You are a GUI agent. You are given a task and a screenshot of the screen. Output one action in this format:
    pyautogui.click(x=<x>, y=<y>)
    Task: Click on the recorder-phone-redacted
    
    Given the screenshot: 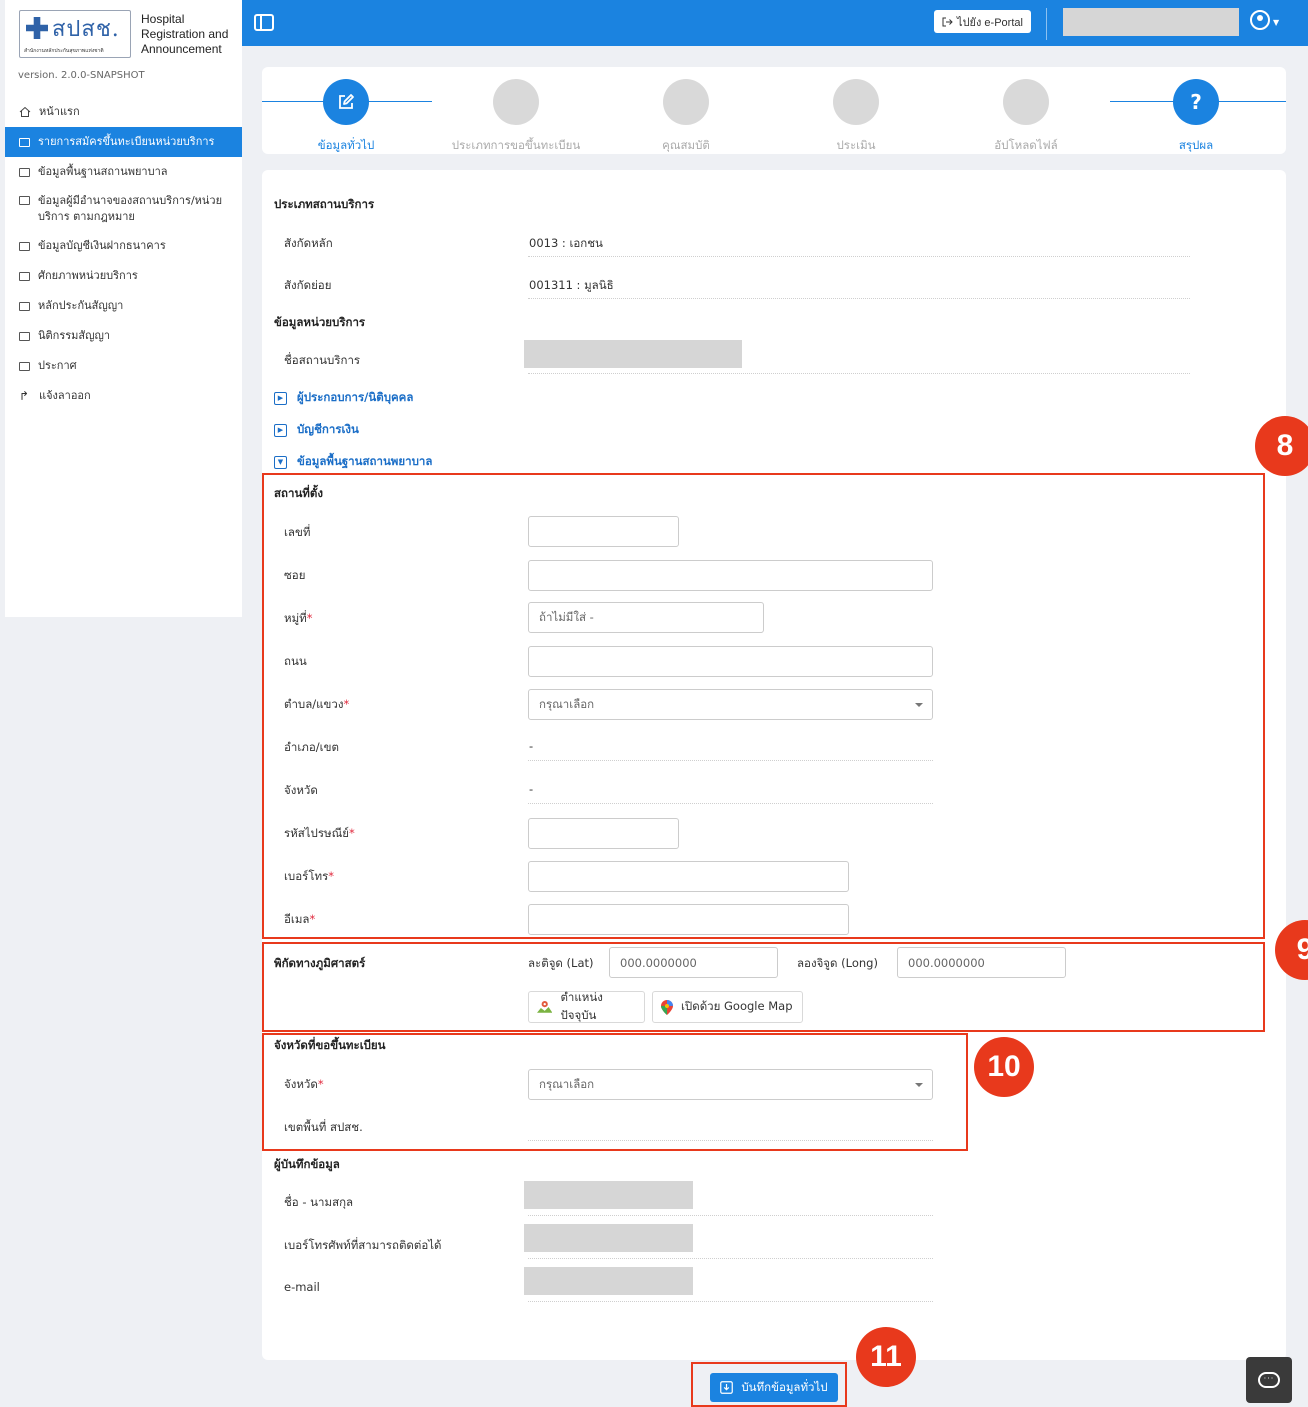 What is the action you would take?
    pyautogui.click(x=608, y=1238)
    